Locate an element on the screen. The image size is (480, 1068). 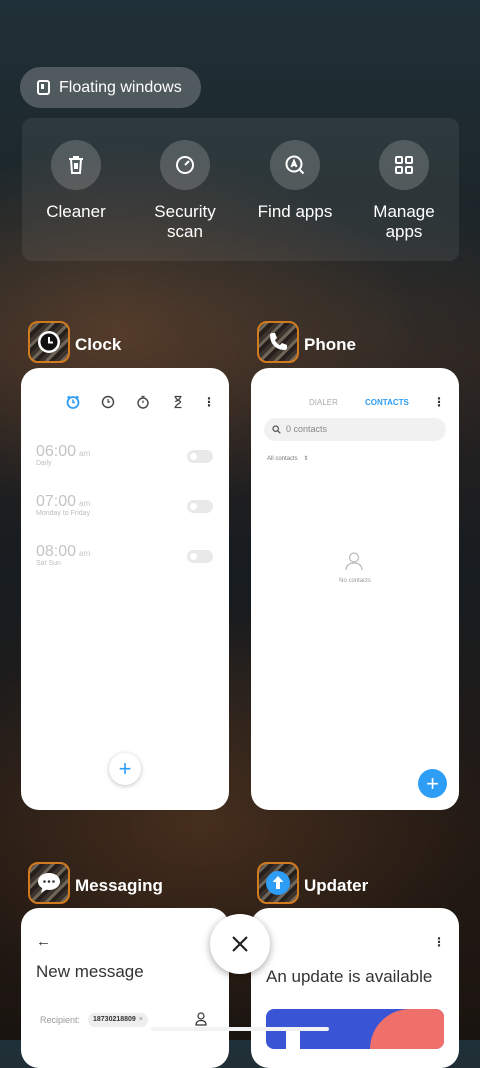
stopwatch-tab-icon is located at coordinates (143, 404).